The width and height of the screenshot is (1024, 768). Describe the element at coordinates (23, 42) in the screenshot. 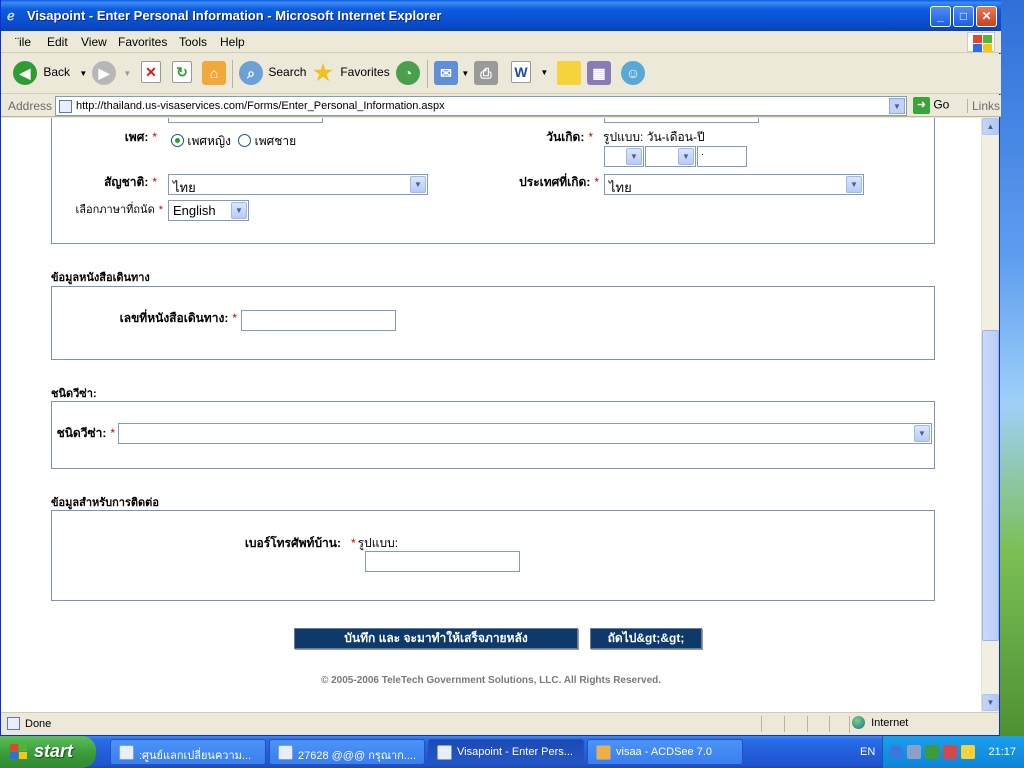

I see `menu-file: ¨ile` at that location.